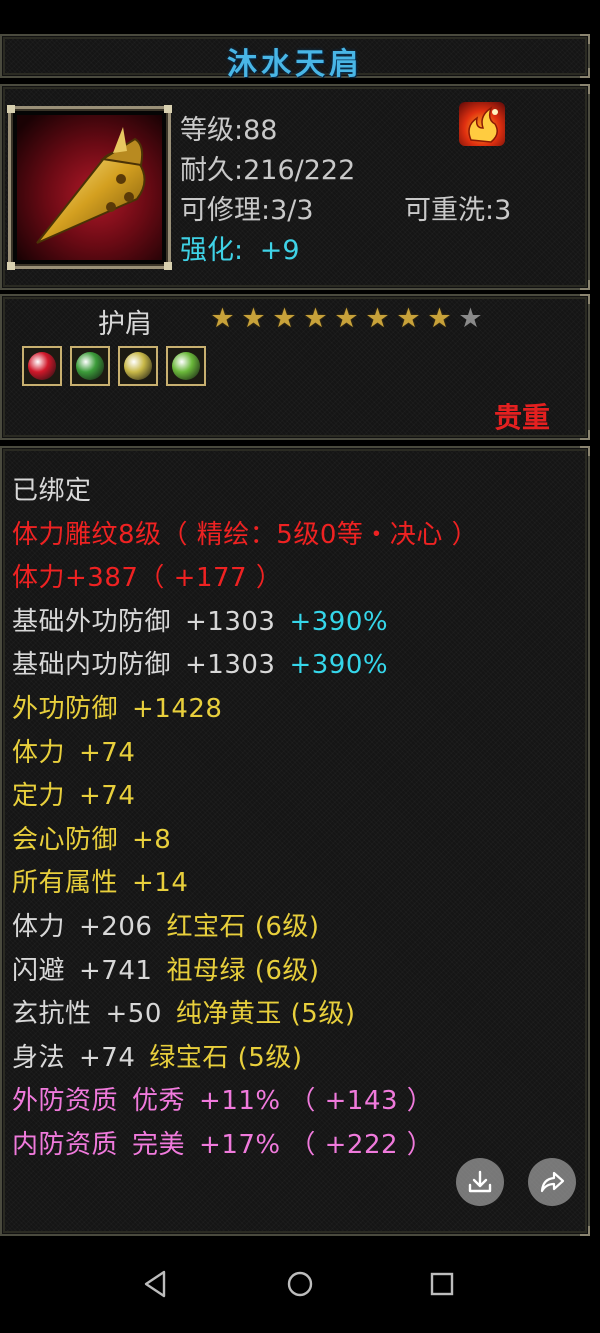 The height and width of the screenshot is (1333, 600). What do you see at coordinates (177, 708) in the screenshot?
I see `attribute-value: +1428` at bounding box center [177, 708].